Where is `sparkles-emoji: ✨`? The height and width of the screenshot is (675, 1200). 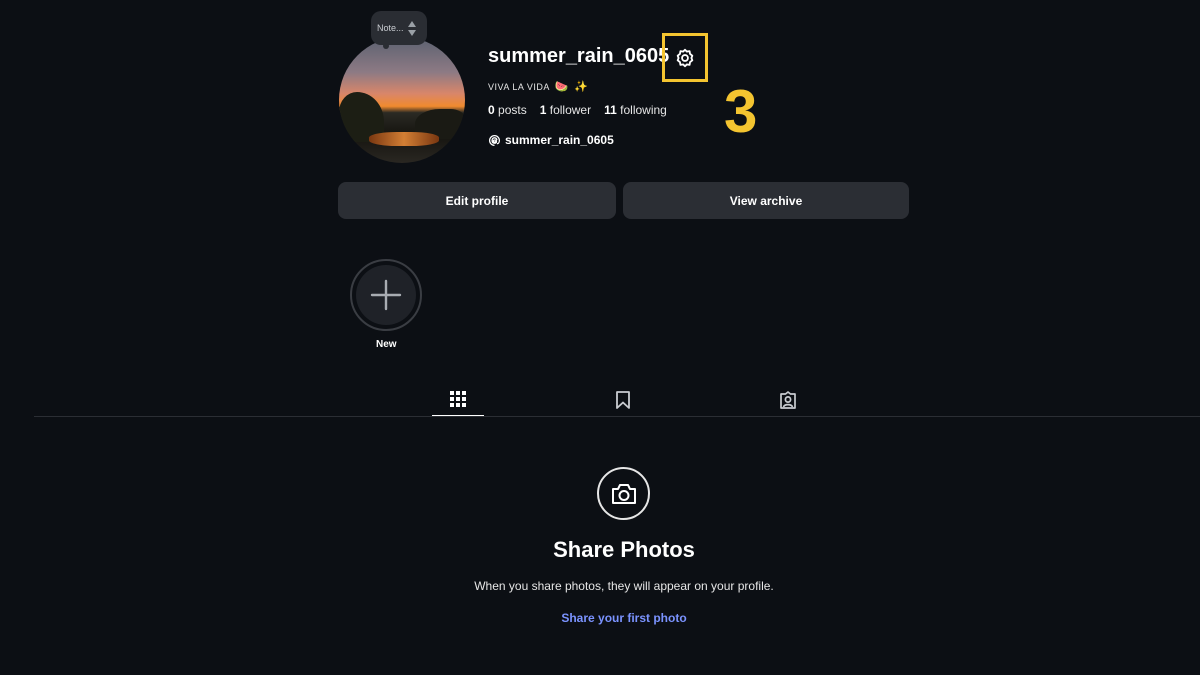 sparkles-emoji: ✨ is located at coordinates (581, 87).